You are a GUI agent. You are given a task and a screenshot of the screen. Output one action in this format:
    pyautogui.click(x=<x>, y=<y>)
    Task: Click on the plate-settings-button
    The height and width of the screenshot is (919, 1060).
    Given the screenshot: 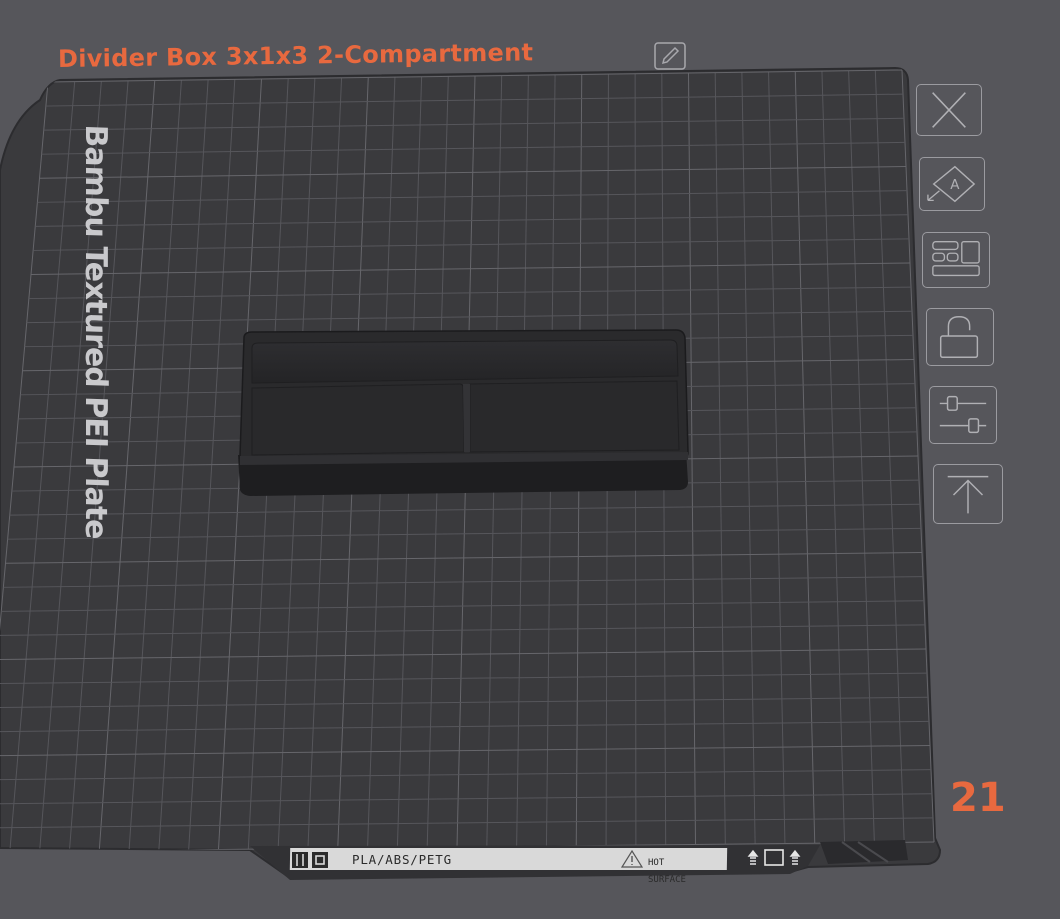 What is the action you would take?
    pyautogui.click(x=963, y=415)
    